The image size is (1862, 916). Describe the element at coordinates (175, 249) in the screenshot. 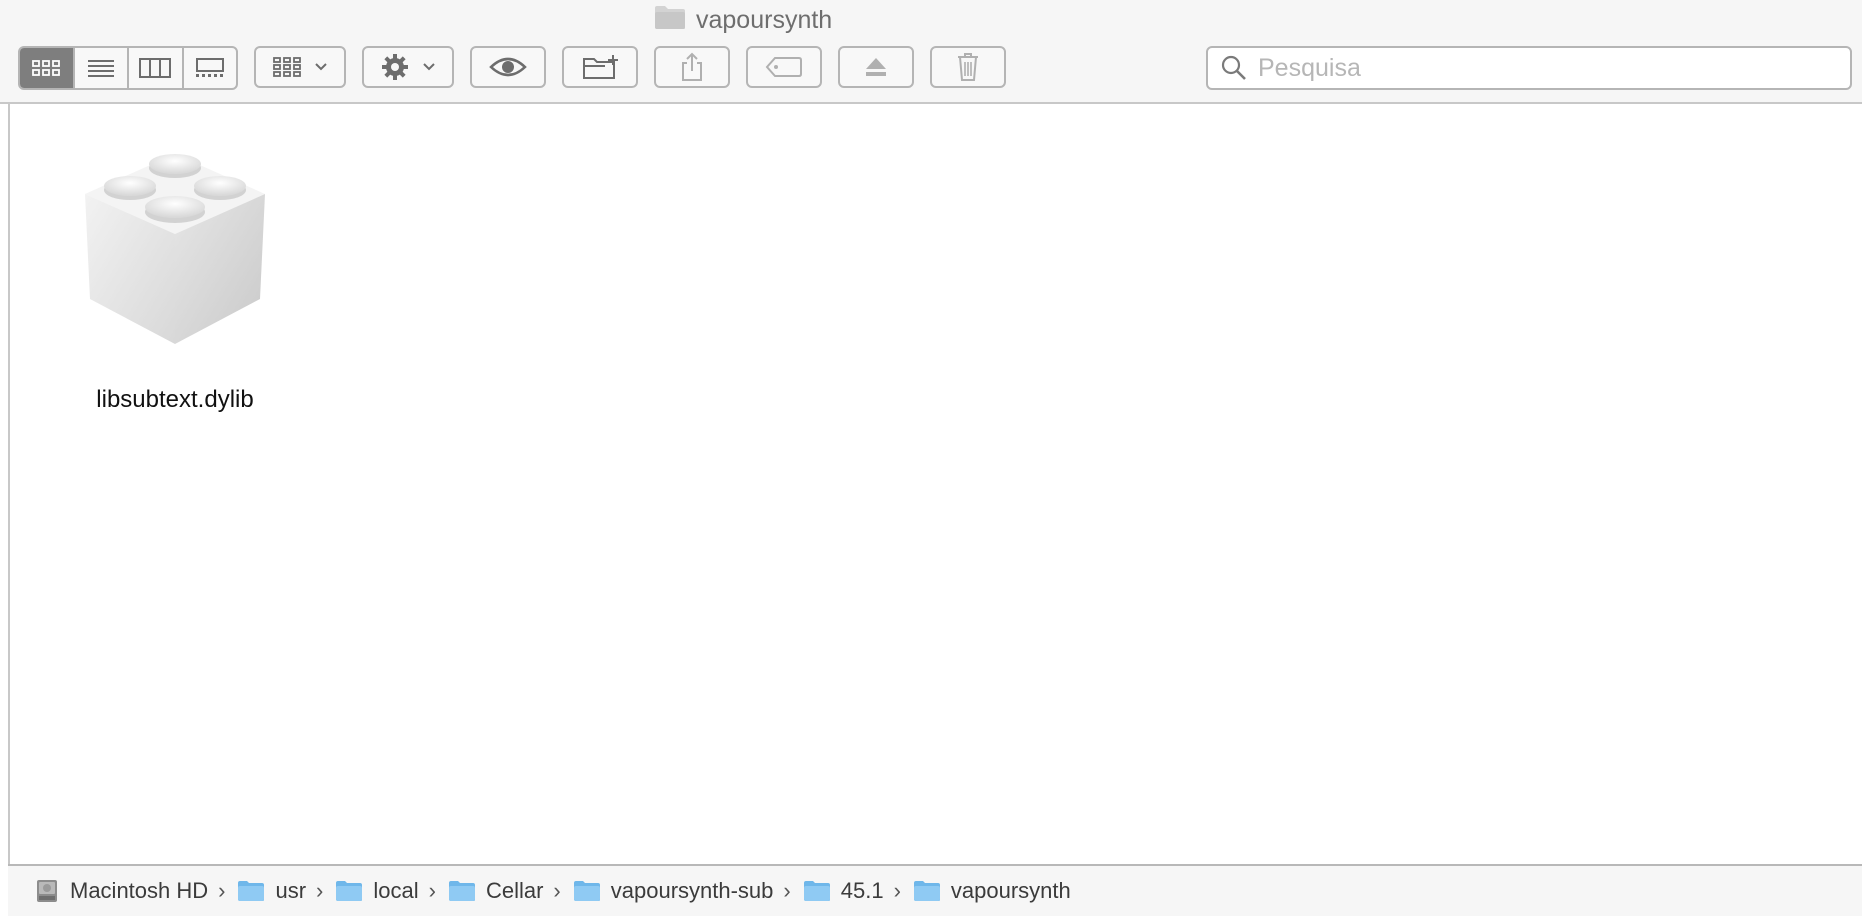

I see `dylib-icon` at that location.